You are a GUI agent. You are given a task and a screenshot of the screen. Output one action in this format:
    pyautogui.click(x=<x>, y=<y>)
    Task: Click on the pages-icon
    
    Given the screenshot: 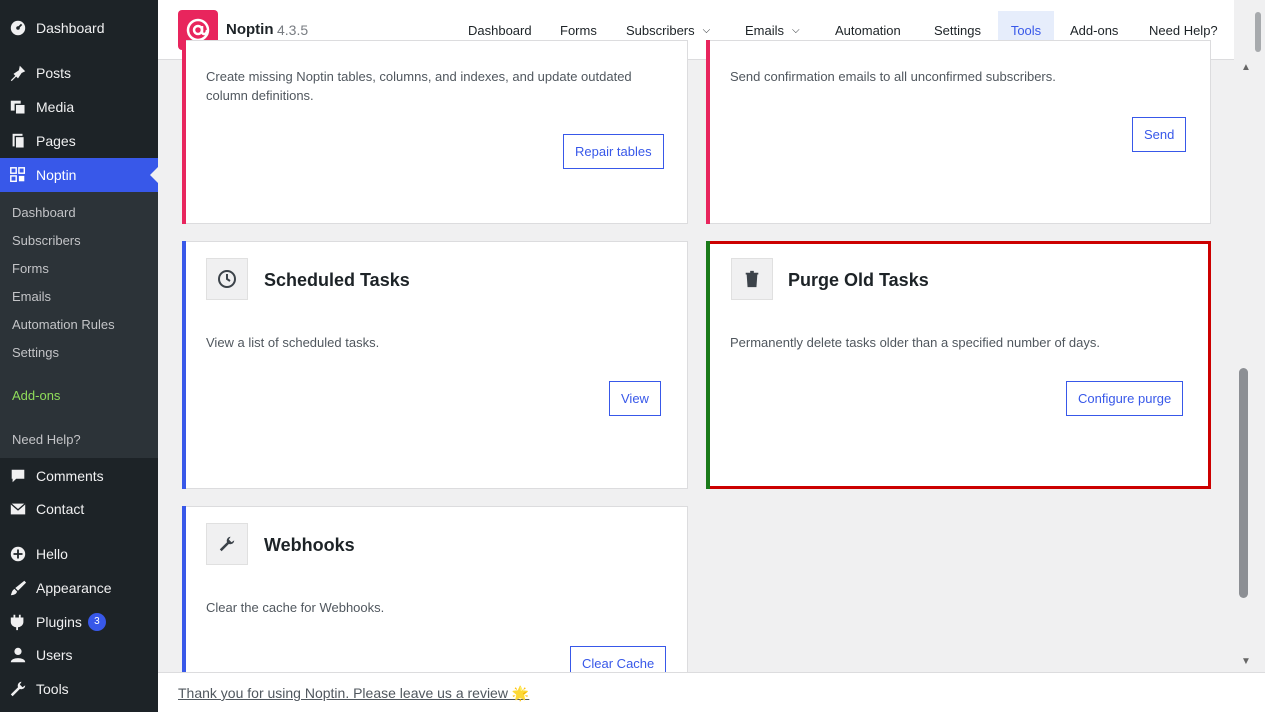 What is the action you would take?
    pyautogui.click(x=18, y=141)
    